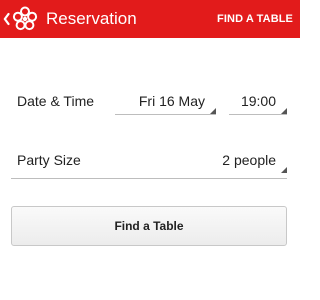 This screenshot has height=300, width=320. What do you see at coordinates (149, 178) in the screenshot?
I see `party-size-underline` at bounding box center [149, 178].